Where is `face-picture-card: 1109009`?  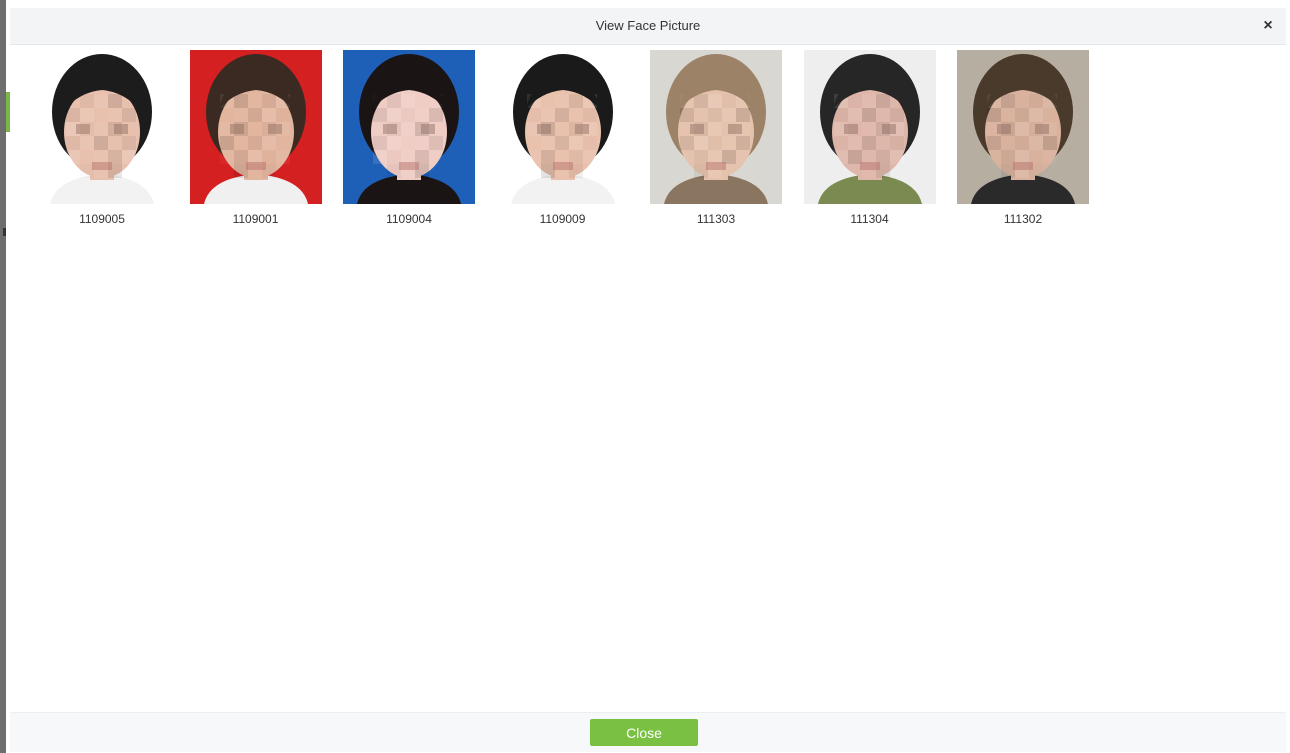 face-picture-card: 1109009 is located at coordinates (562, 138).